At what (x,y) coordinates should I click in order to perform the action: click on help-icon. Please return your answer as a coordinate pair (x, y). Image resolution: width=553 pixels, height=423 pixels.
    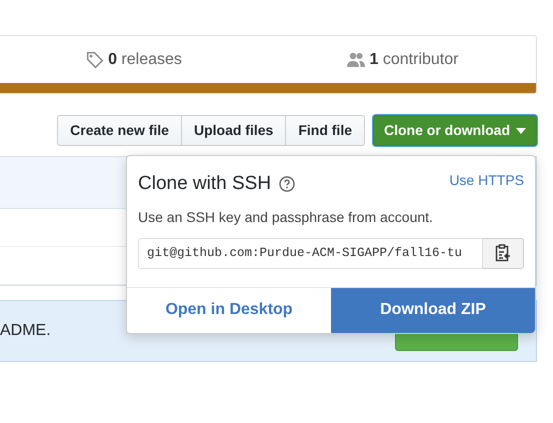
    Looking at the image, I should click on (287, 184).